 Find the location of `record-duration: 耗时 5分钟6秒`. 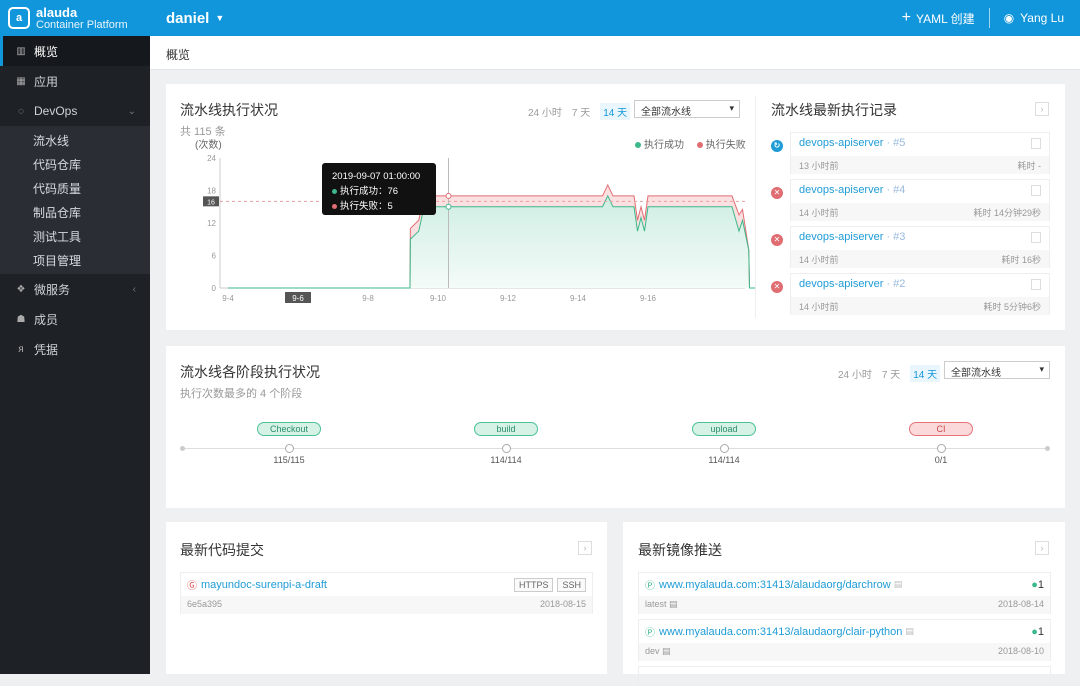

record-duration: 耗时 5分钟6秒 is located at coordinates (1012, 307).